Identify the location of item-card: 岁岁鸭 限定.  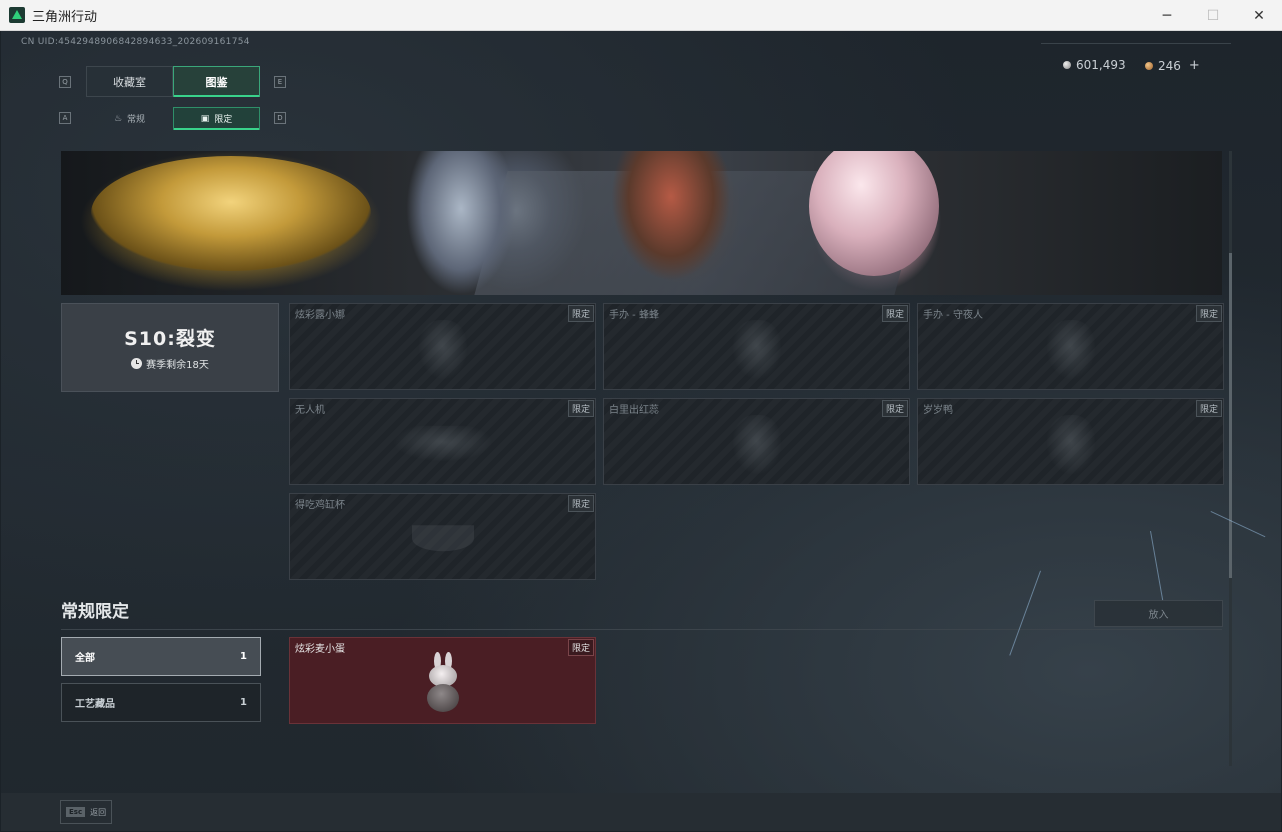
(1070, 441).